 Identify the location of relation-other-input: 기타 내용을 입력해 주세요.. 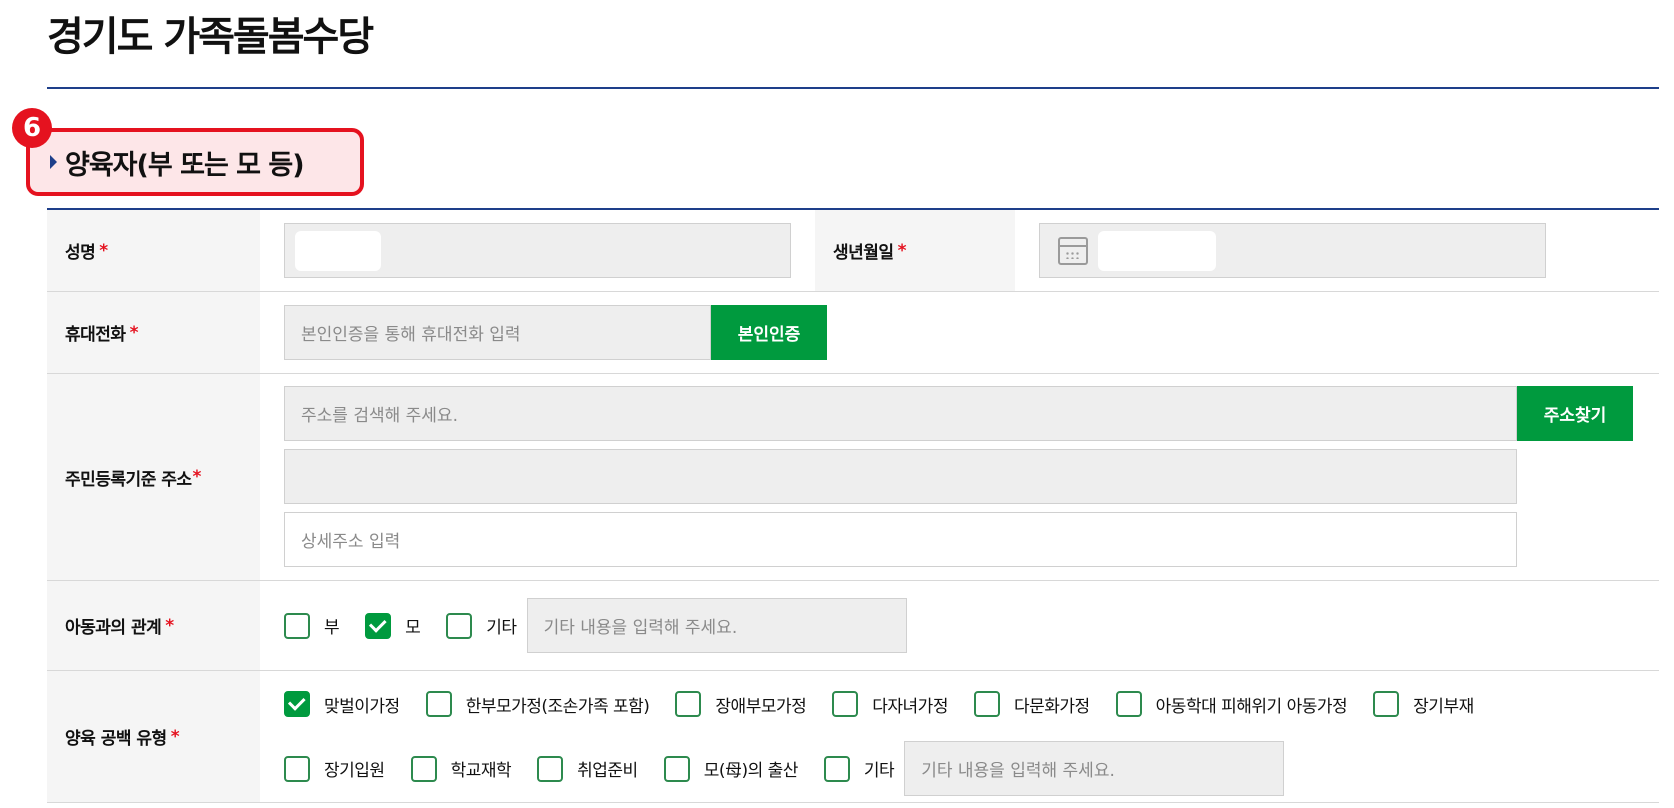
(716, 625).